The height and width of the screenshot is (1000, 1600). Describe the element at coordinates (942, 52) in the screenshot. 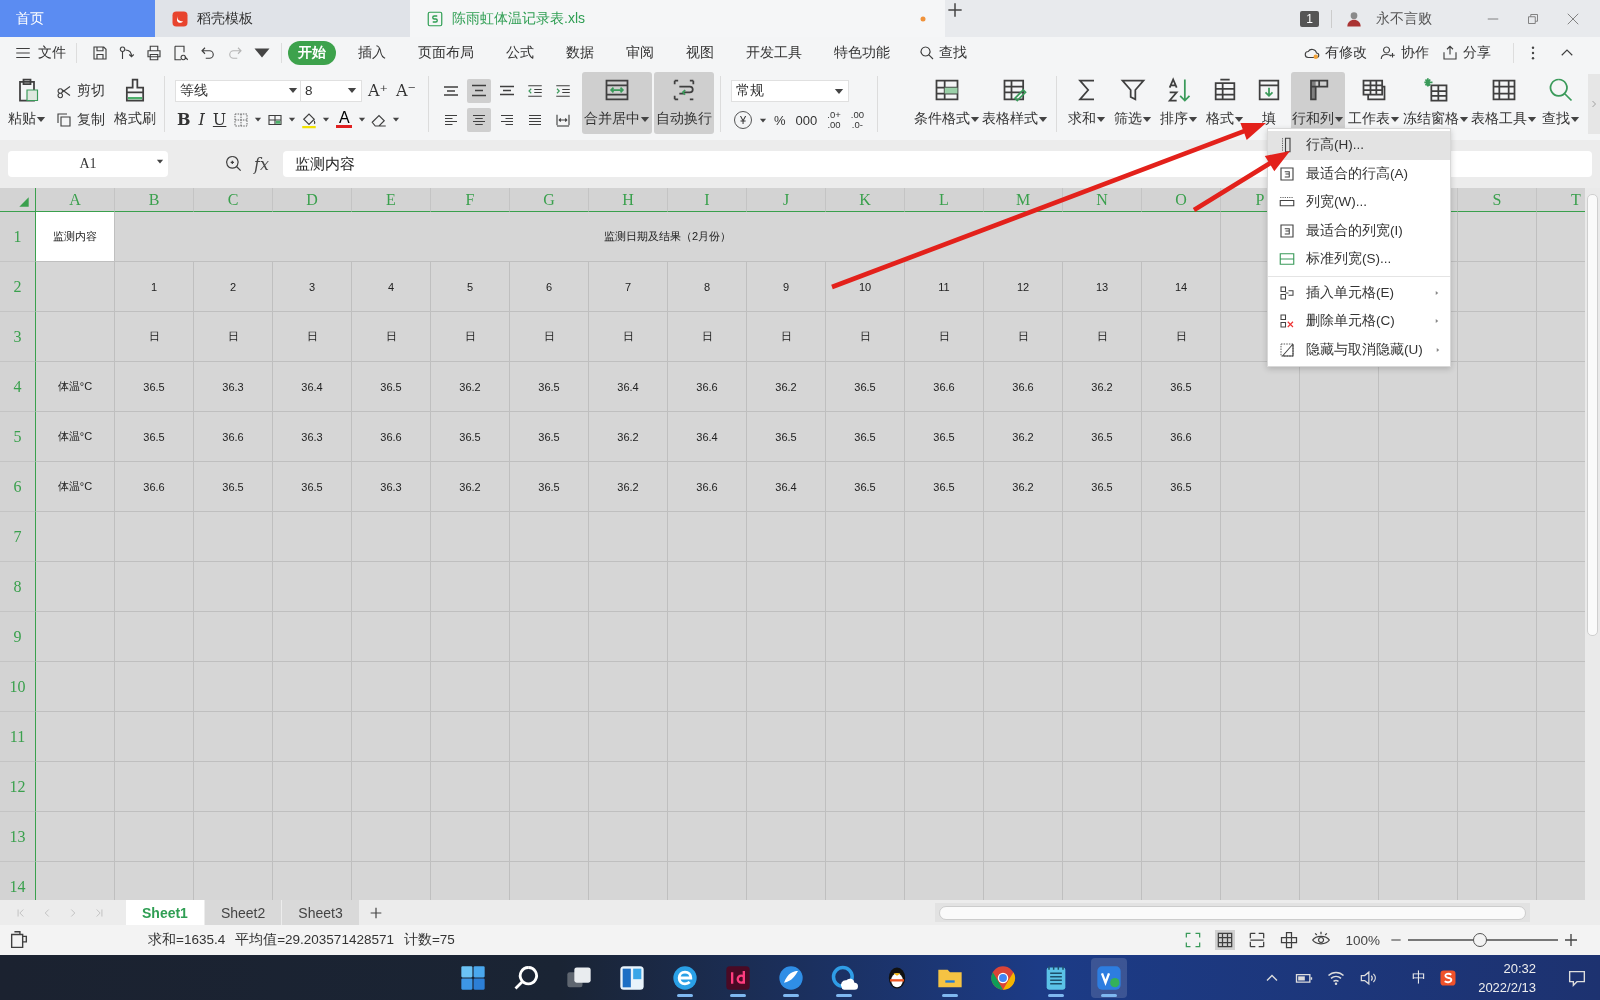

I see `search-button: 查找` at that location.